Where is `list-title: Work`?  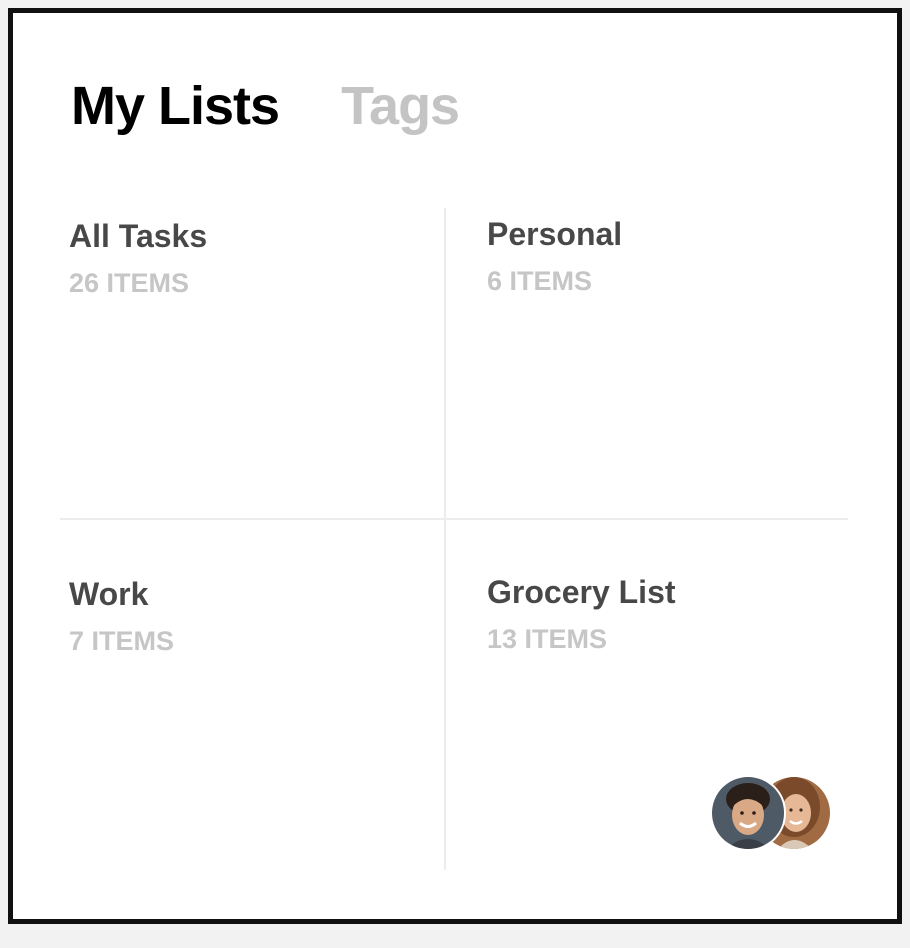 list-title: Work is located at coordinates (109, 594).